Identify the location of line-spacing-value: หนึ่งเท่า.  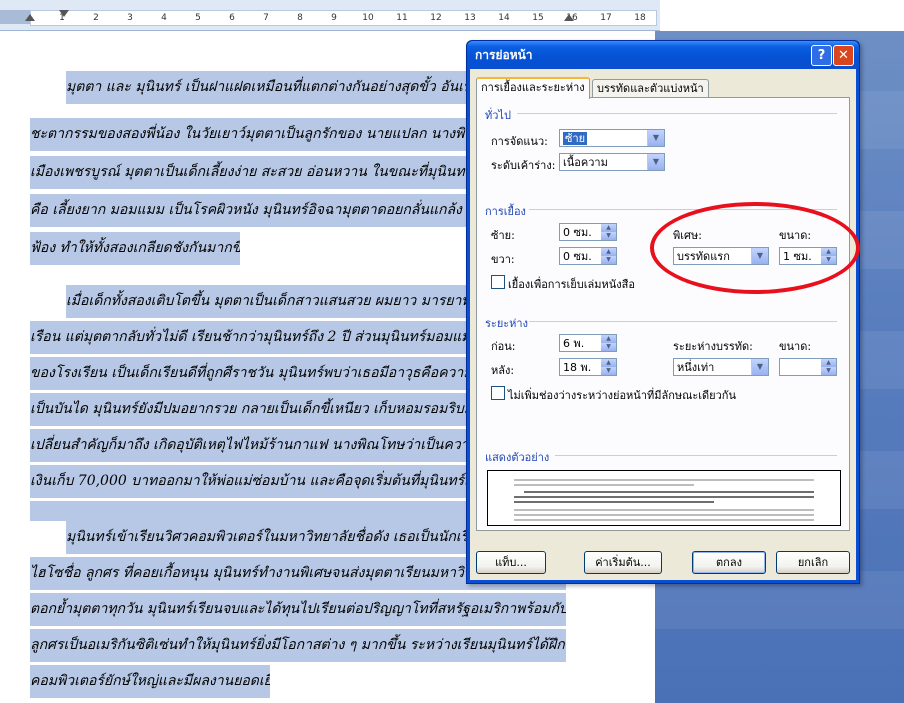
(696, 367).